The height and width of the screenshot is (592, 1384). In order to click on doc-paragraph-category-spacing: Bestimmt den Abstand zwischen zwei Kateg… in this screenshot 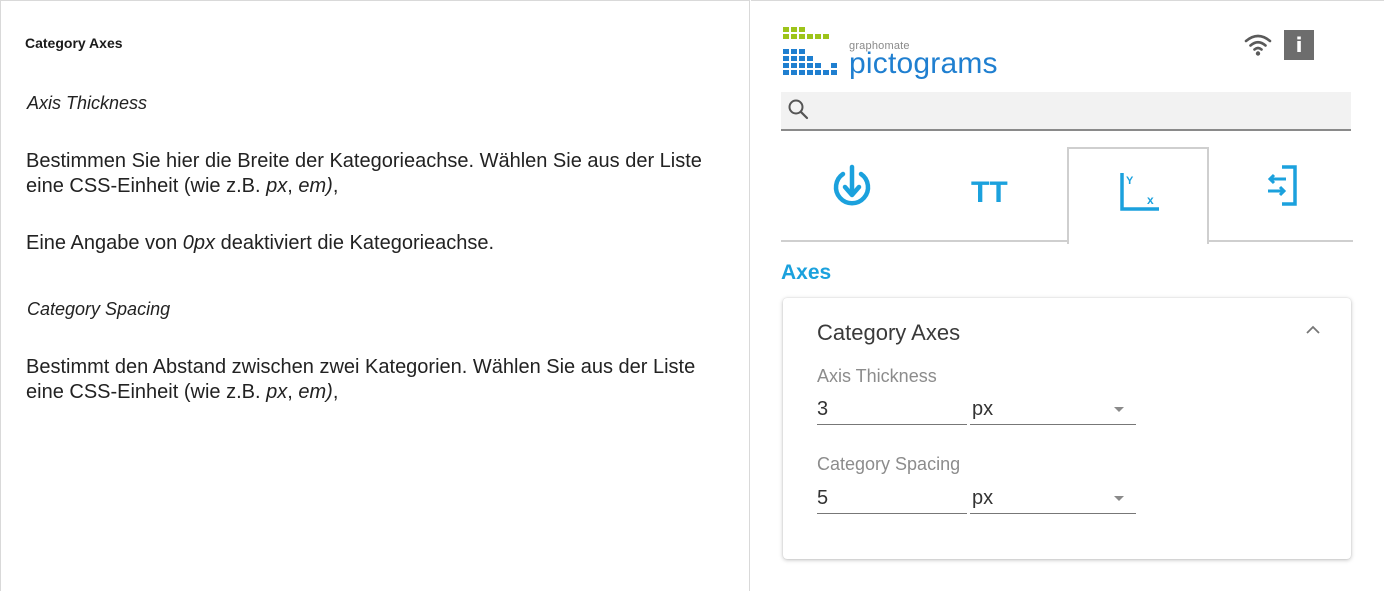, I will do `click(376, 380)`.